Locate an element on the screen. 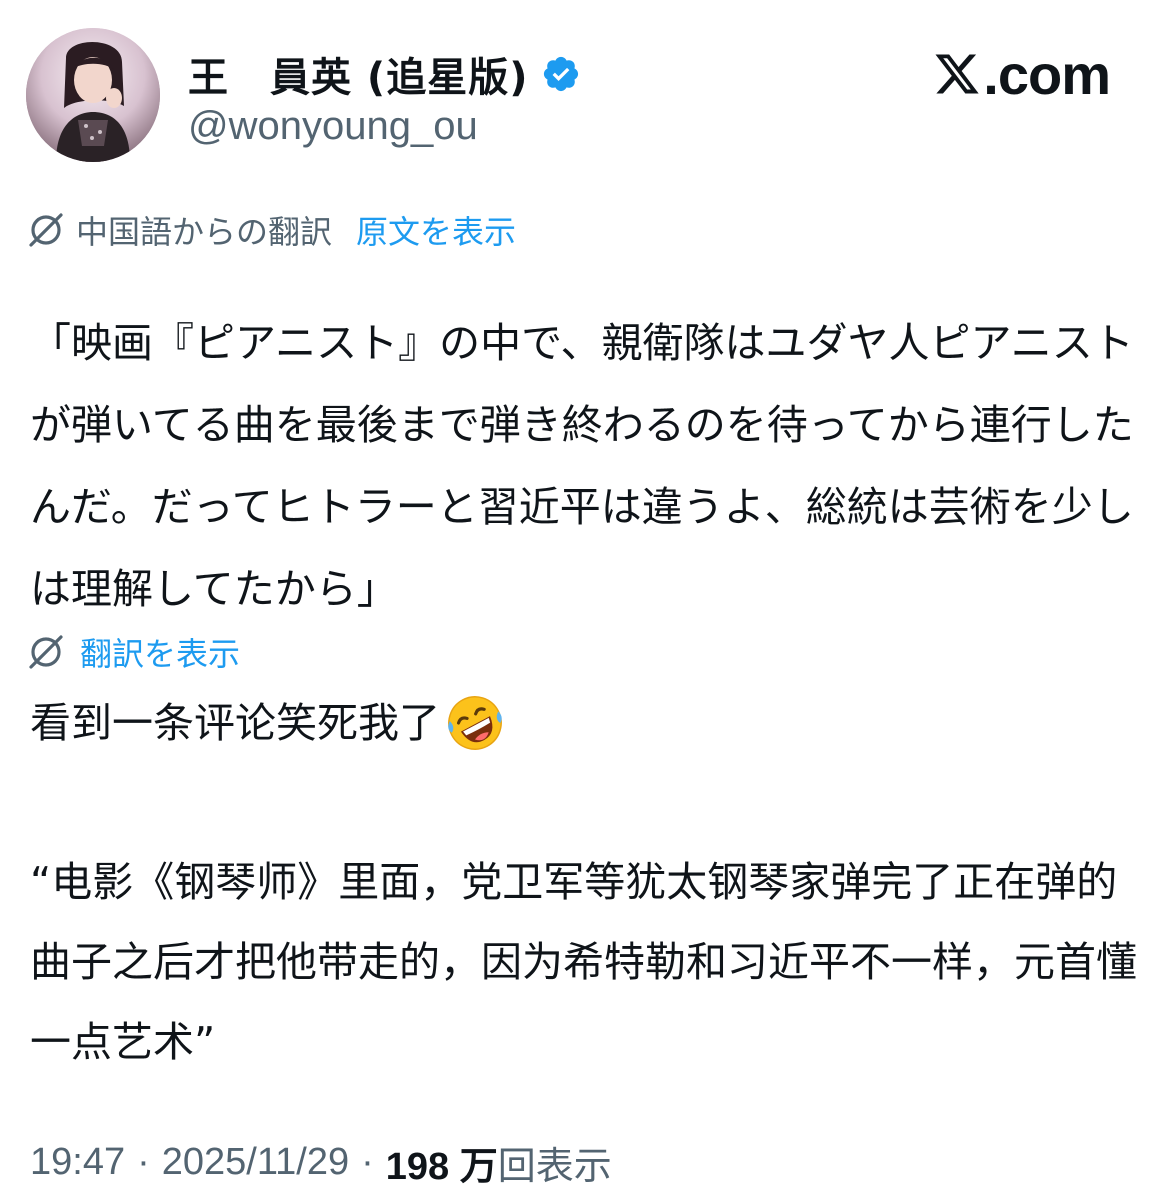  show-translation-link: 翻訳を表示 is located at coordinates (160, 652).